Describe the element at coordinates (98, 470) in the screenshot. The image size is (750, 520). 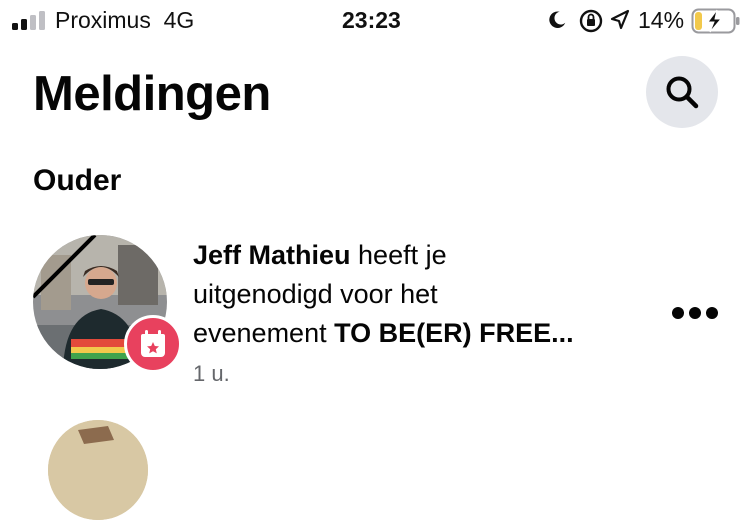
I see `next-notification-avatar` at that location.